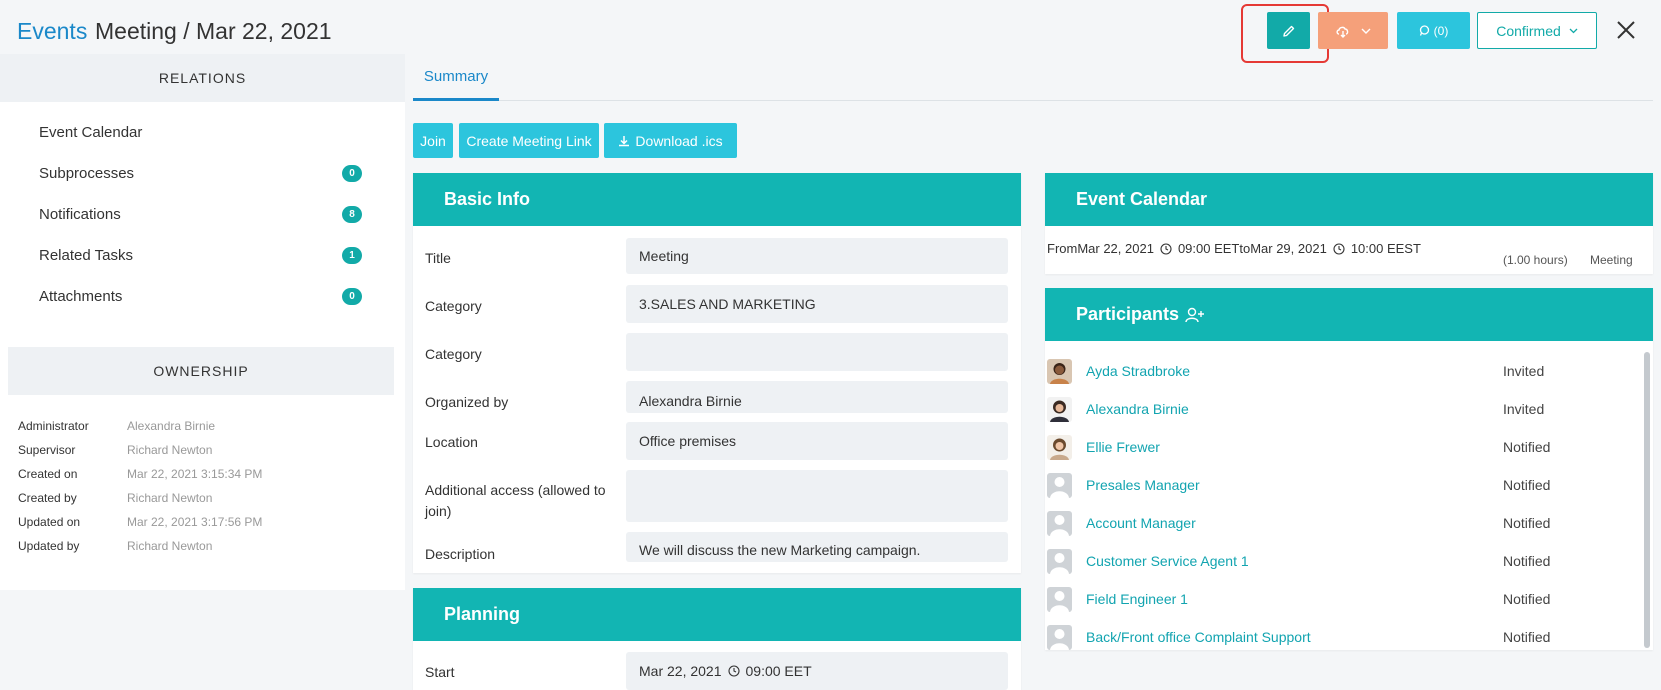 This screenshot has height=690, width=1661. Describe the element at coordinates (1137, 599) in the screenshot. I see `participant-name-link: Field Engineer 1` at that location.